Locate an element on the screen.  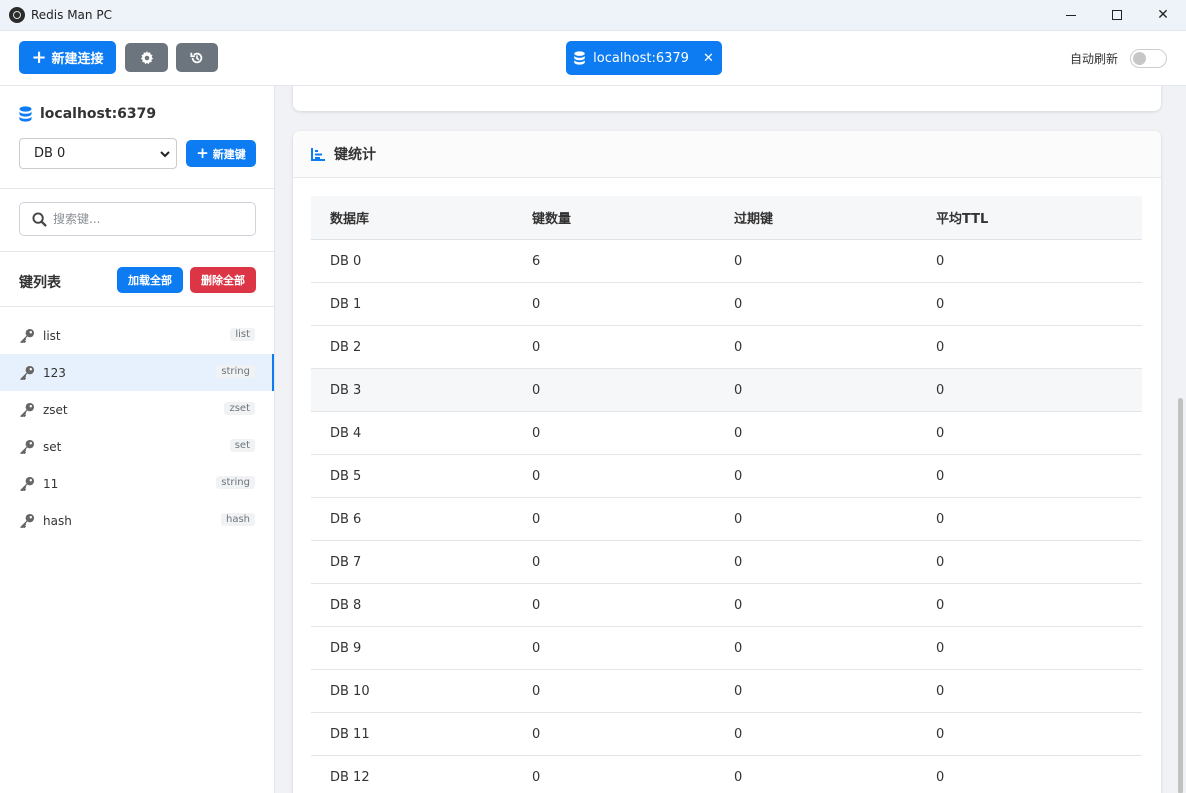
gear-icon is located at coordinates (146, 57).